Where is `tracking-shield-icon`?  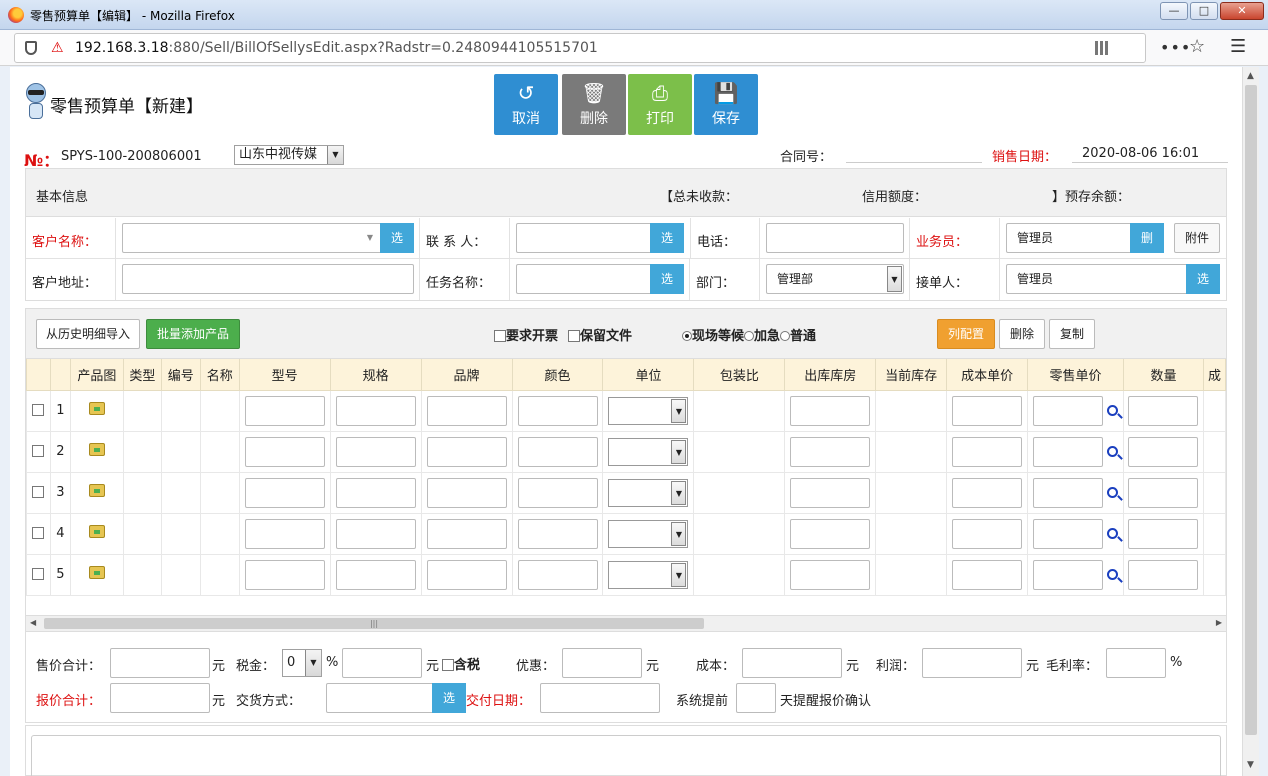
tracking-shield-icon is located at coordinates (31, 48).